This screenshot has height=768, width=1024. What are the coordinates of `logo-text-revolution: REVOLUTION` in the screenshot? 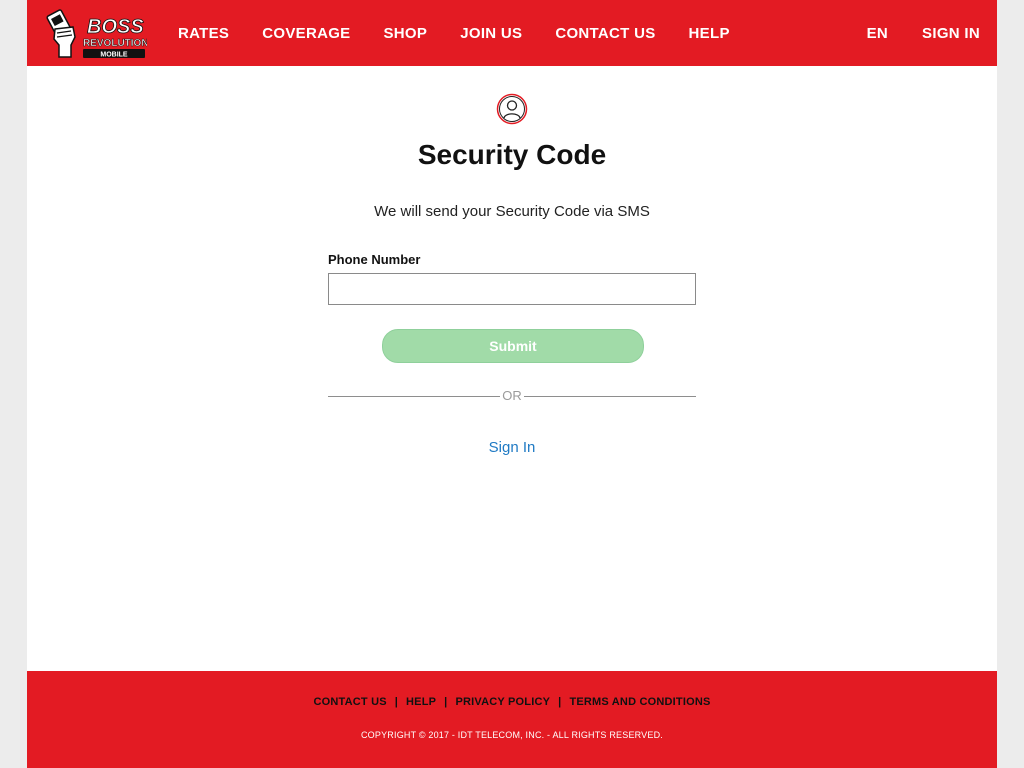 It's located at (115, 43).